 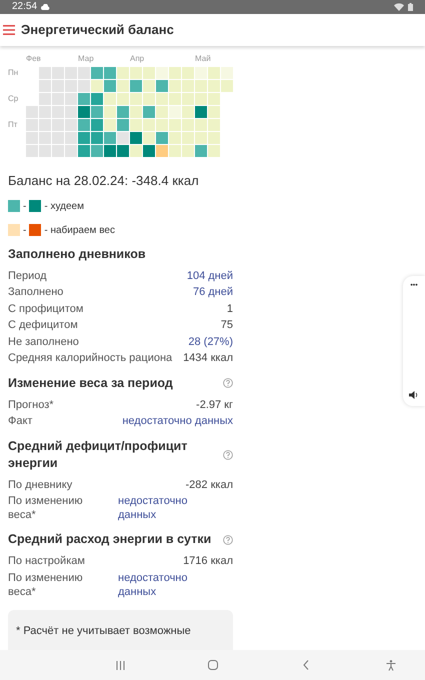 I want to click on accessibility-icon, so click(x=391, y=665).